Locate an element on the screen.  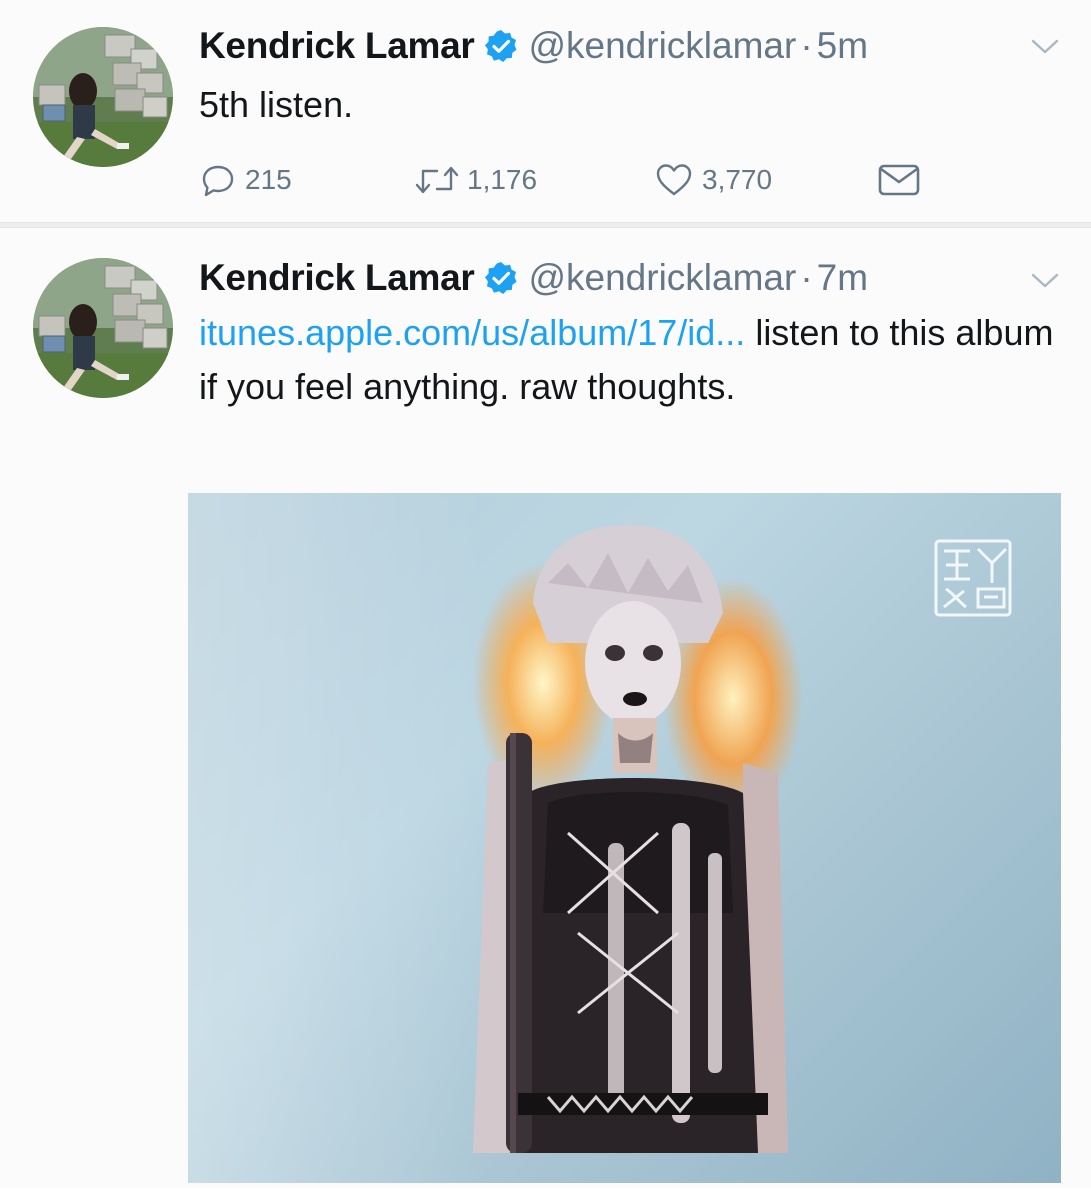
reply-icon is located at coordinates (218, 180).